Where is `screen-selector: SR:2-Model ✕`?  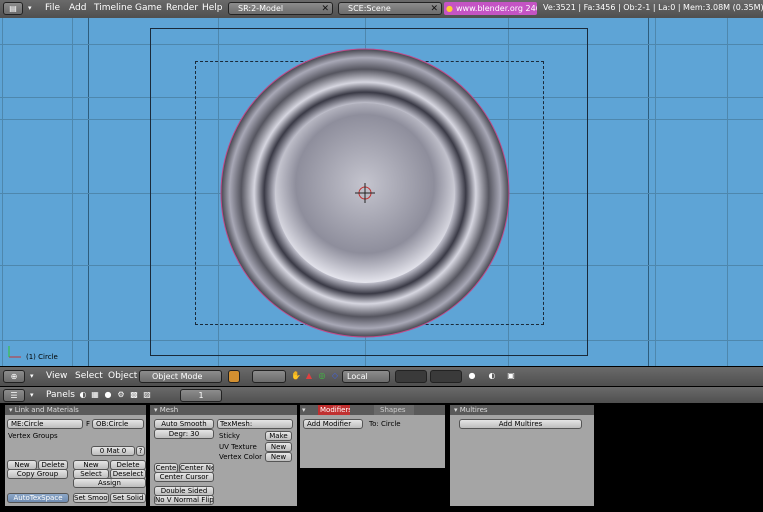
screen-selector: SR:2-Model ✕ is located at coordinates (280, 8).